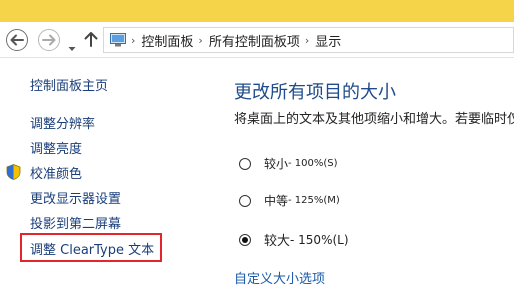  Describe the element at coordinates (56, 147) in the screenshot. I see `sidebar-item-brightness: 调整亮度` at that location.